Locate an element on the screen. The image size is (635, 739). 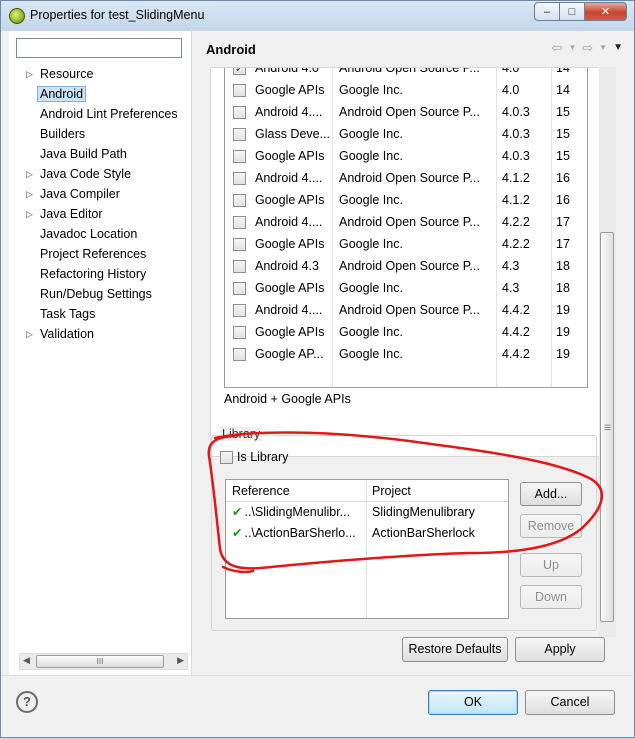
filter-field is located at coordinates (99, 48).